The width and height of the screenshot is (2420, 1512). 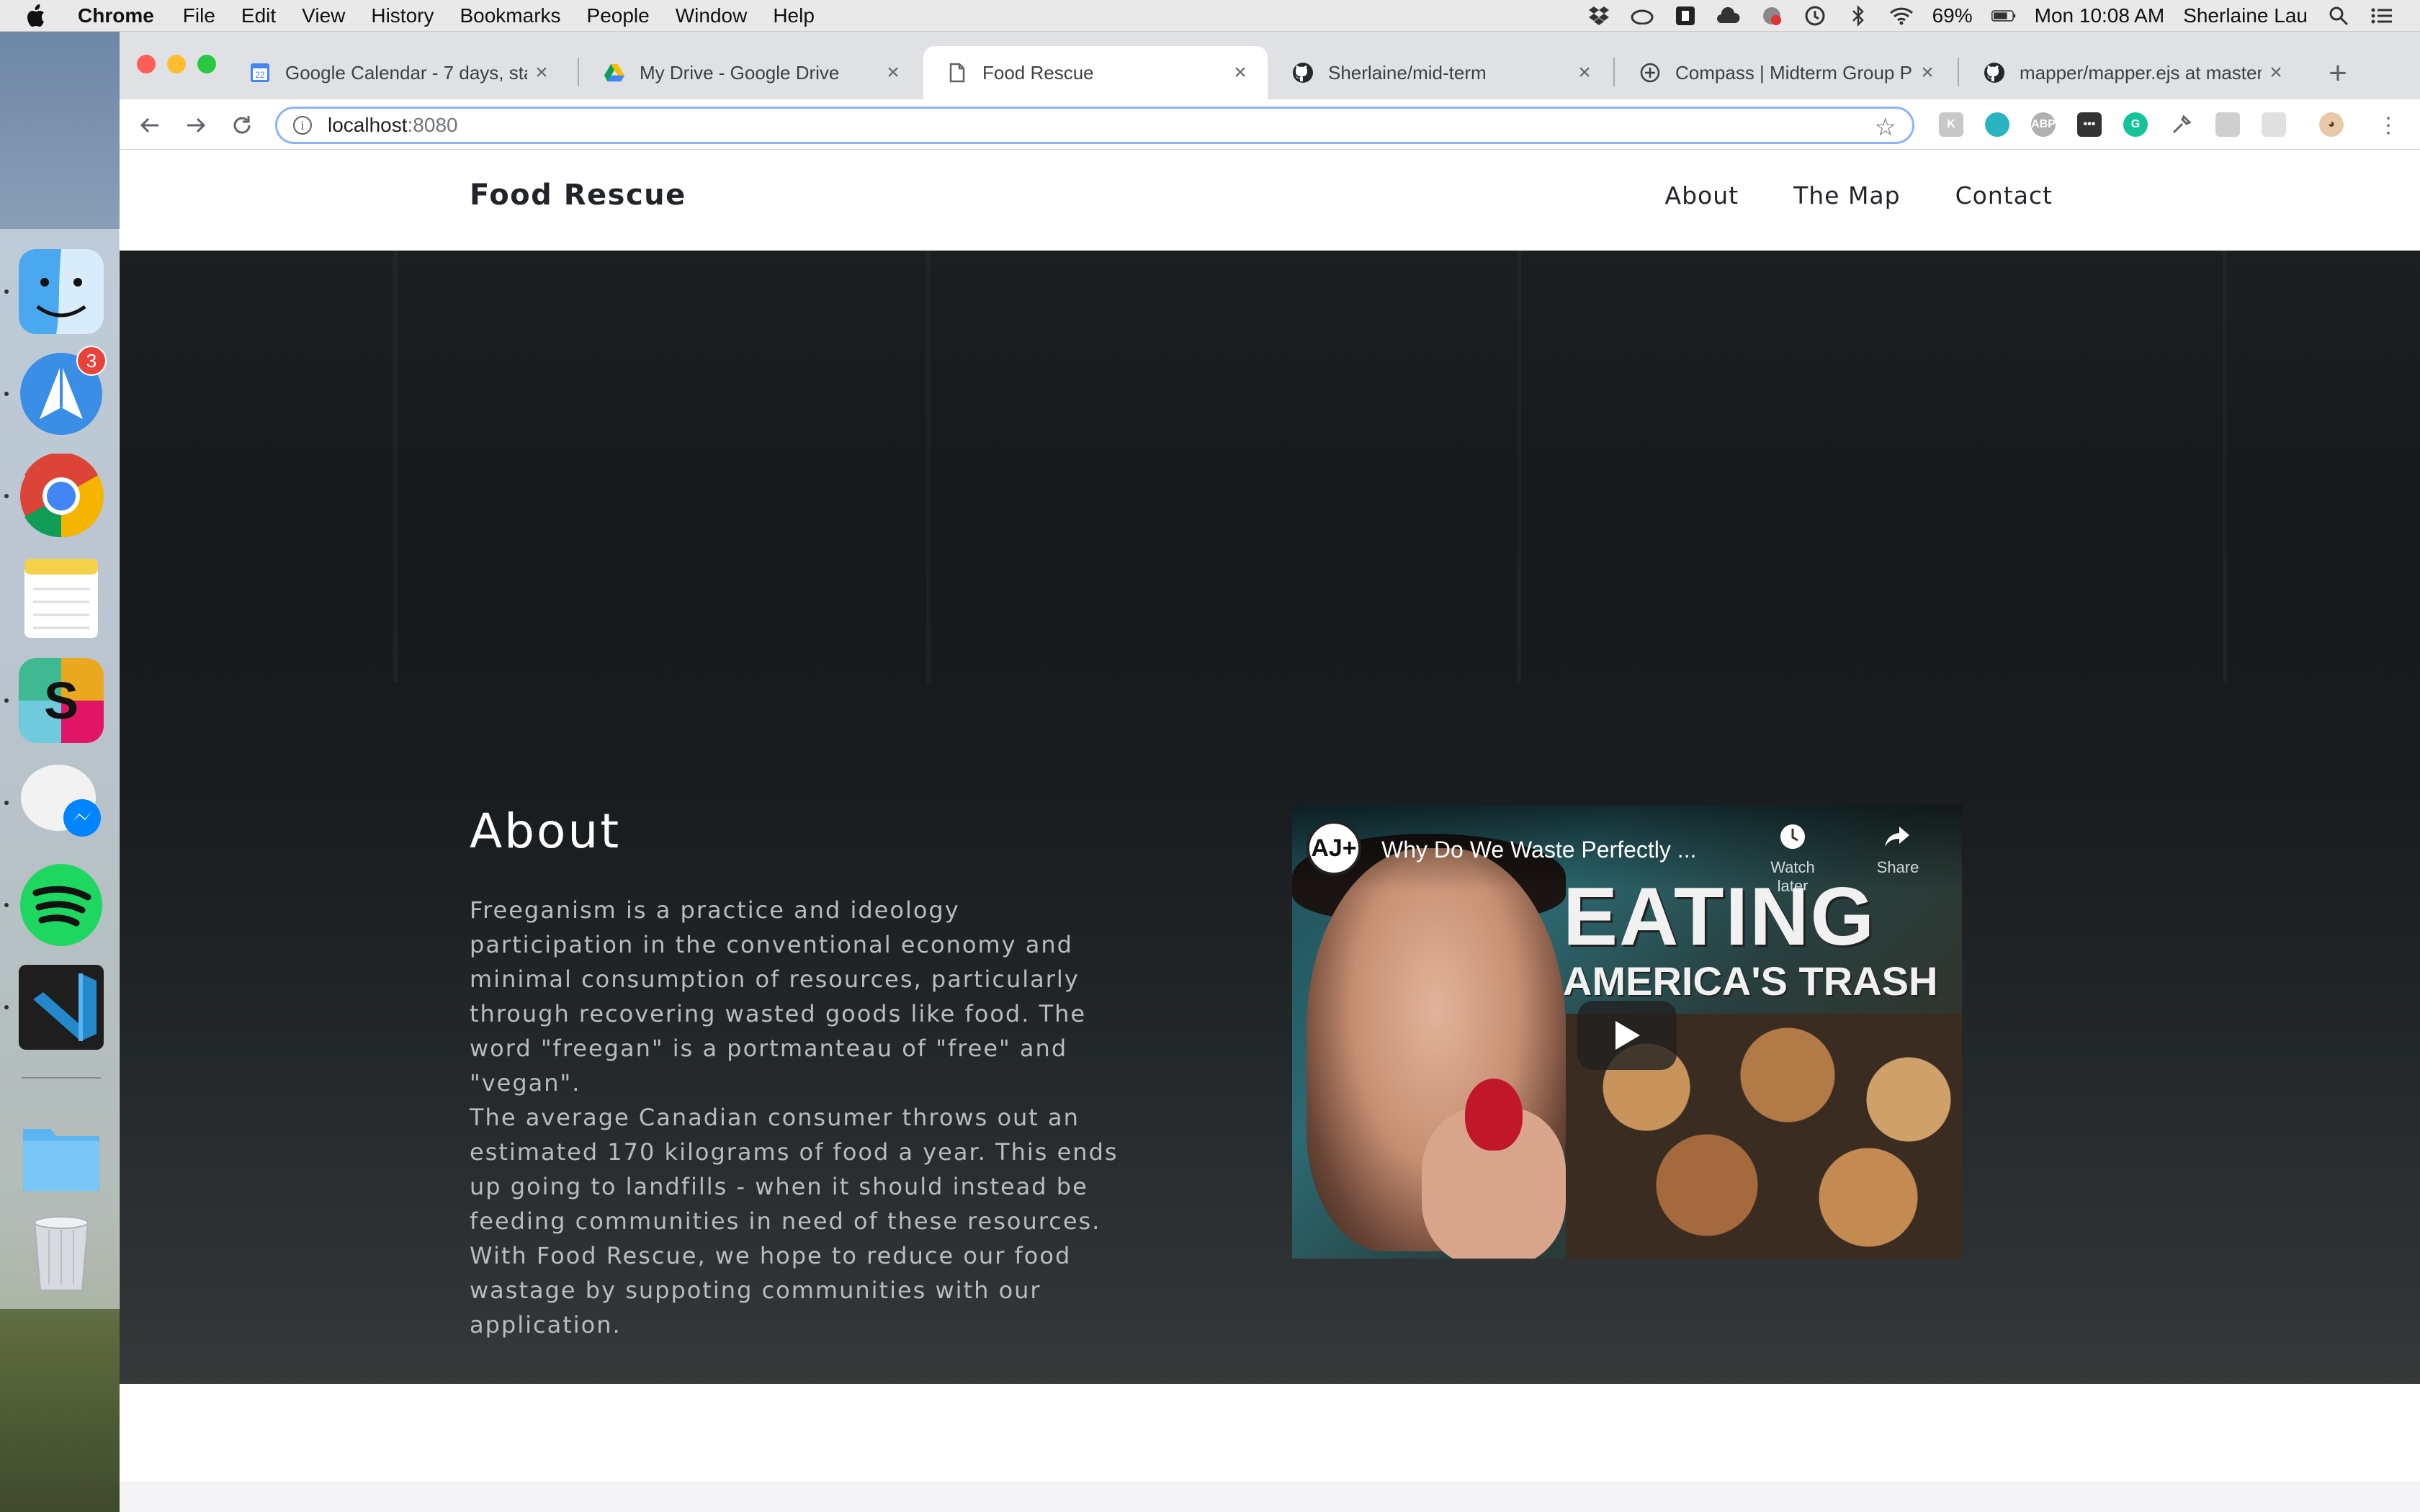 I want to click on close-window-button, so click(x=146, y=64).